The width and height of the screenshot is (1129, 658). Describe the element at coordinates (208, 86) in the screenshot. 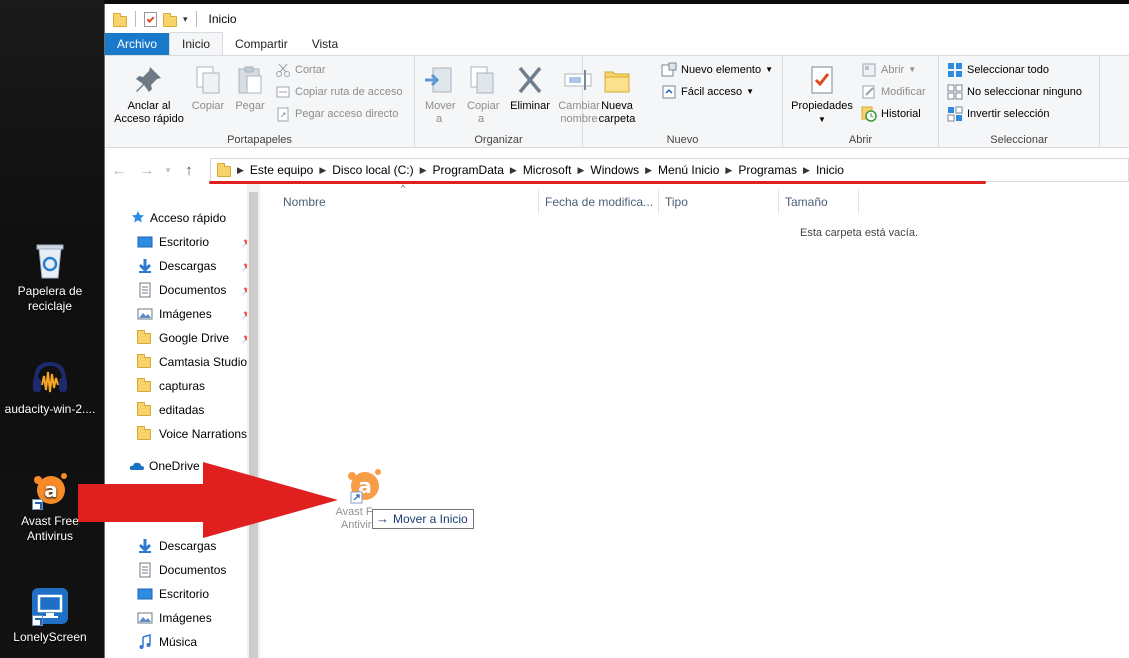

I see `copy-button: Copiar` at that location.